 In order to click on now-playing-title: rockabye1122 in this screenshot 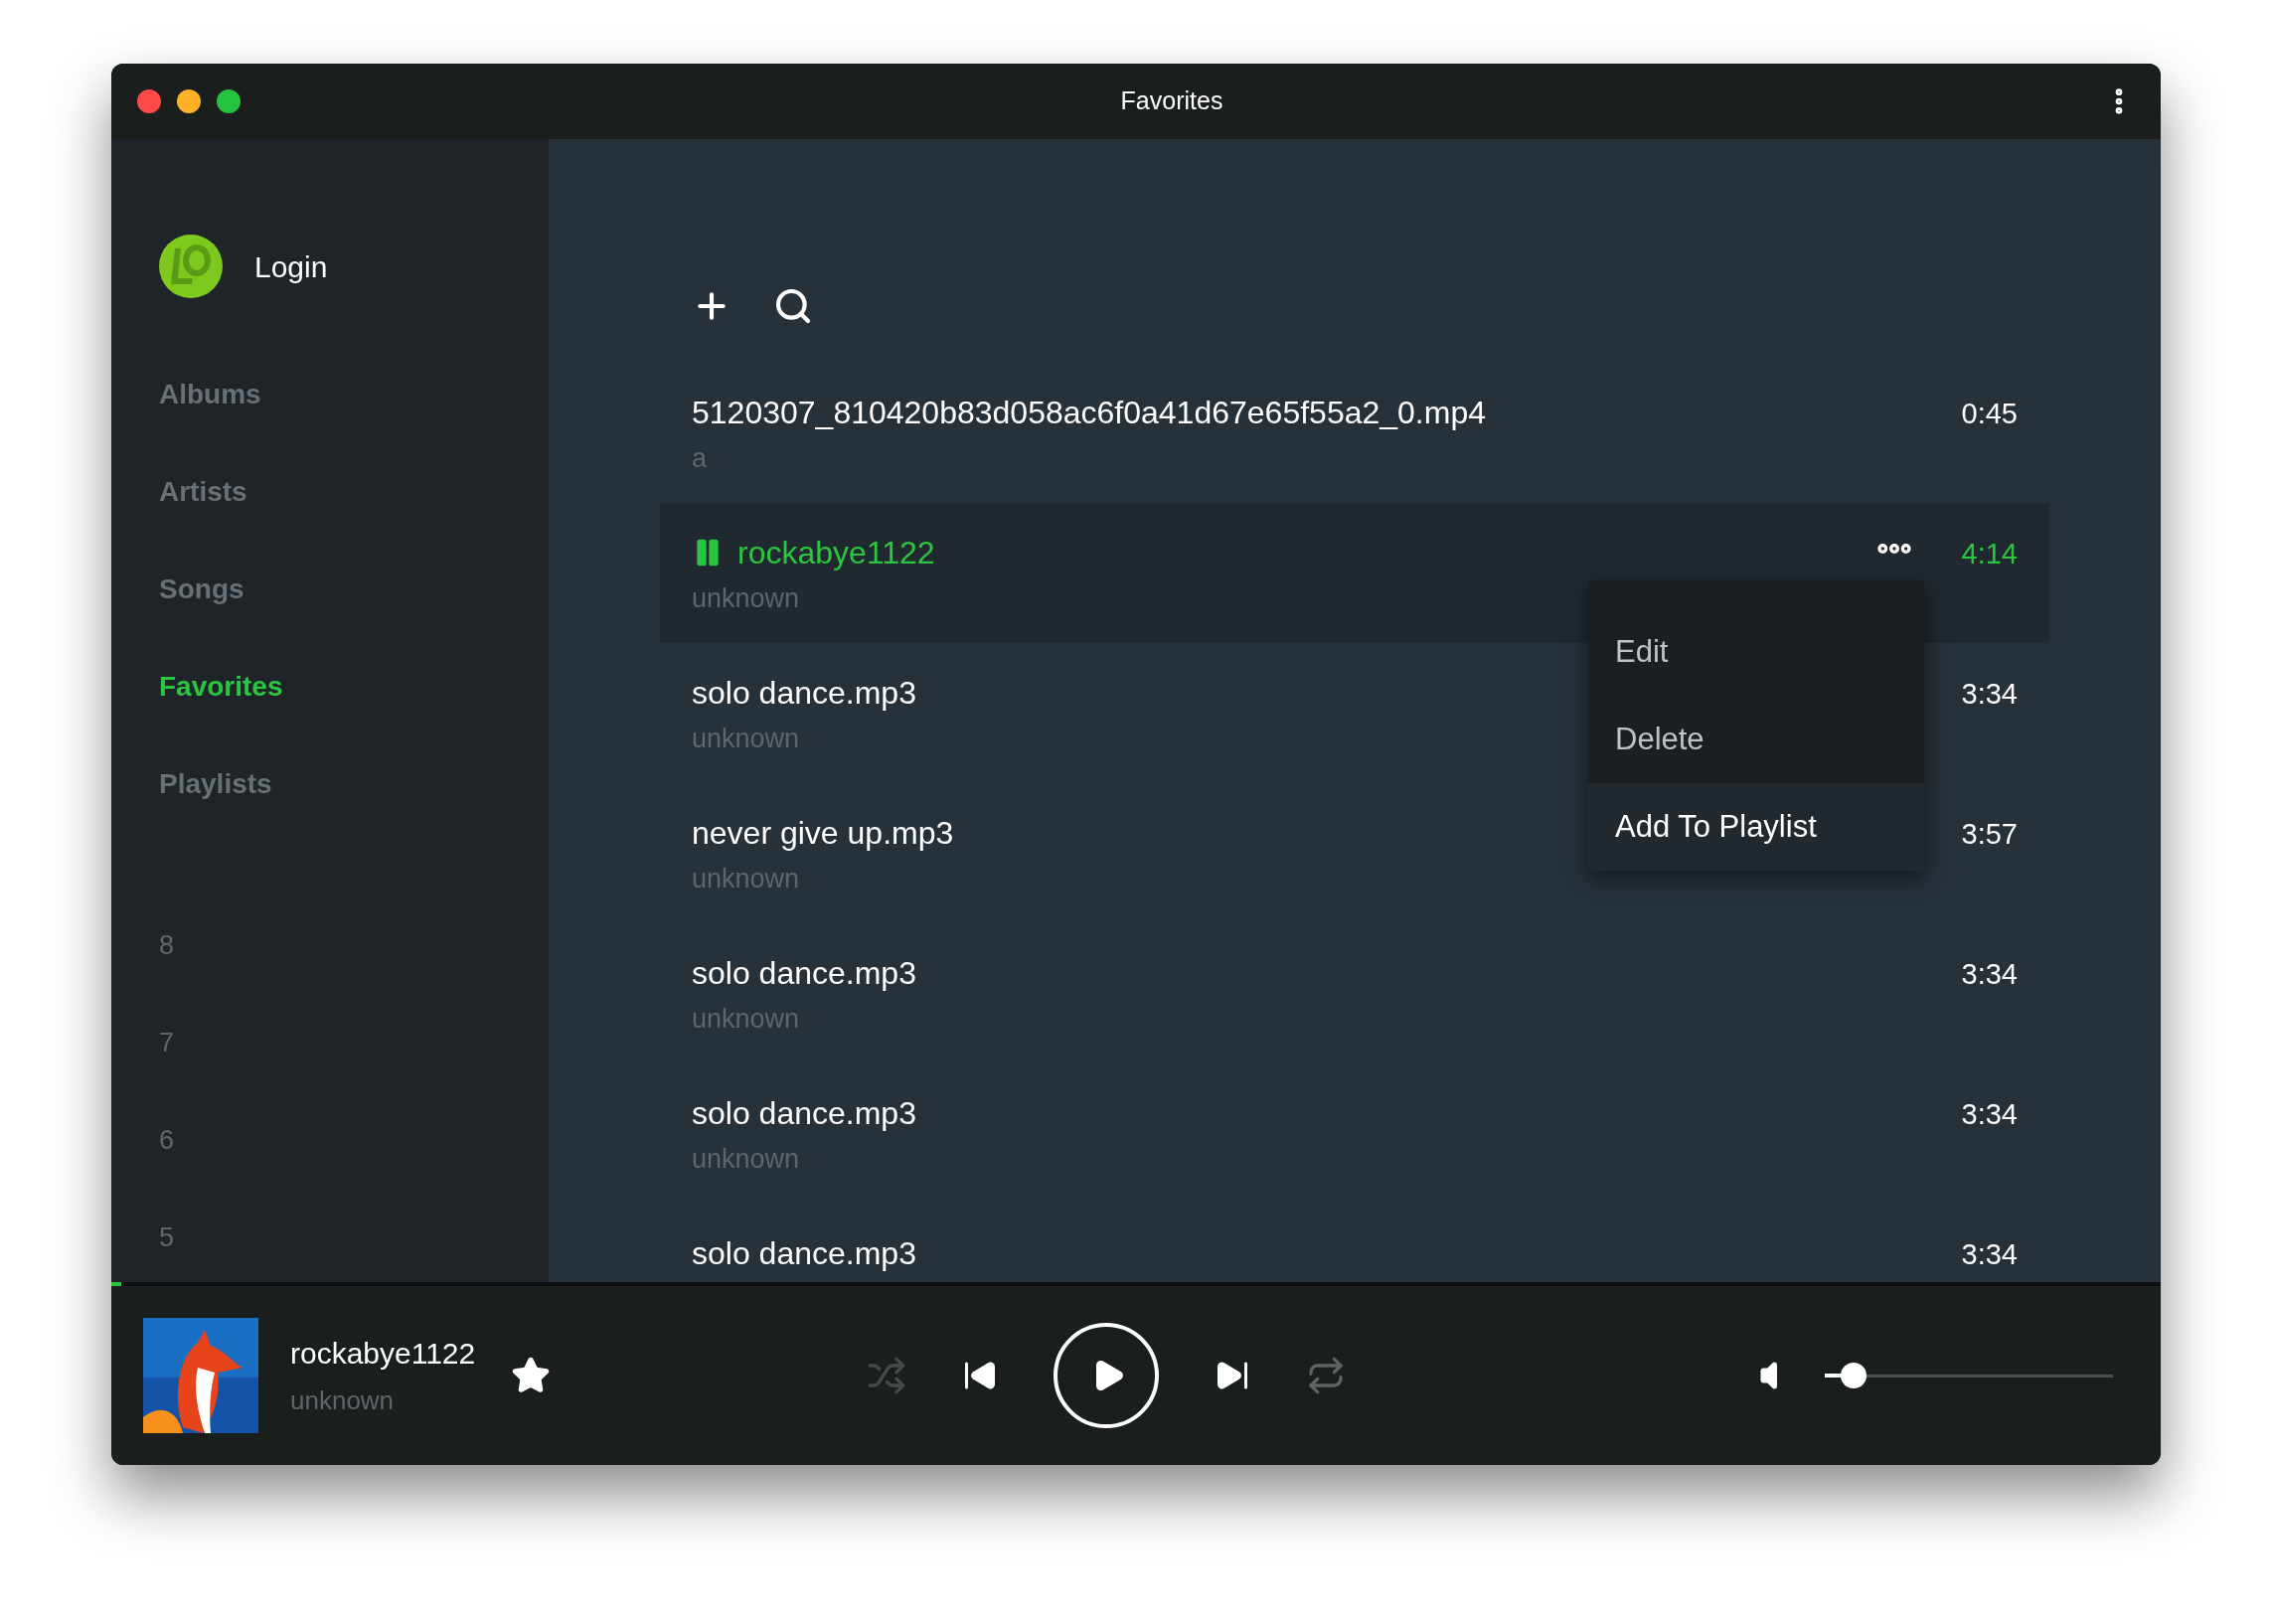, I will do `click(383, 1354)`.